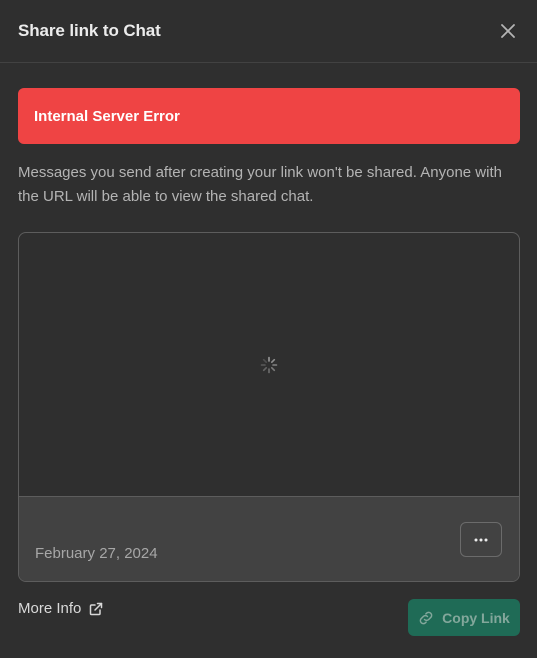  I want to click on error-message: Internal Server Error, so click(107, 116).